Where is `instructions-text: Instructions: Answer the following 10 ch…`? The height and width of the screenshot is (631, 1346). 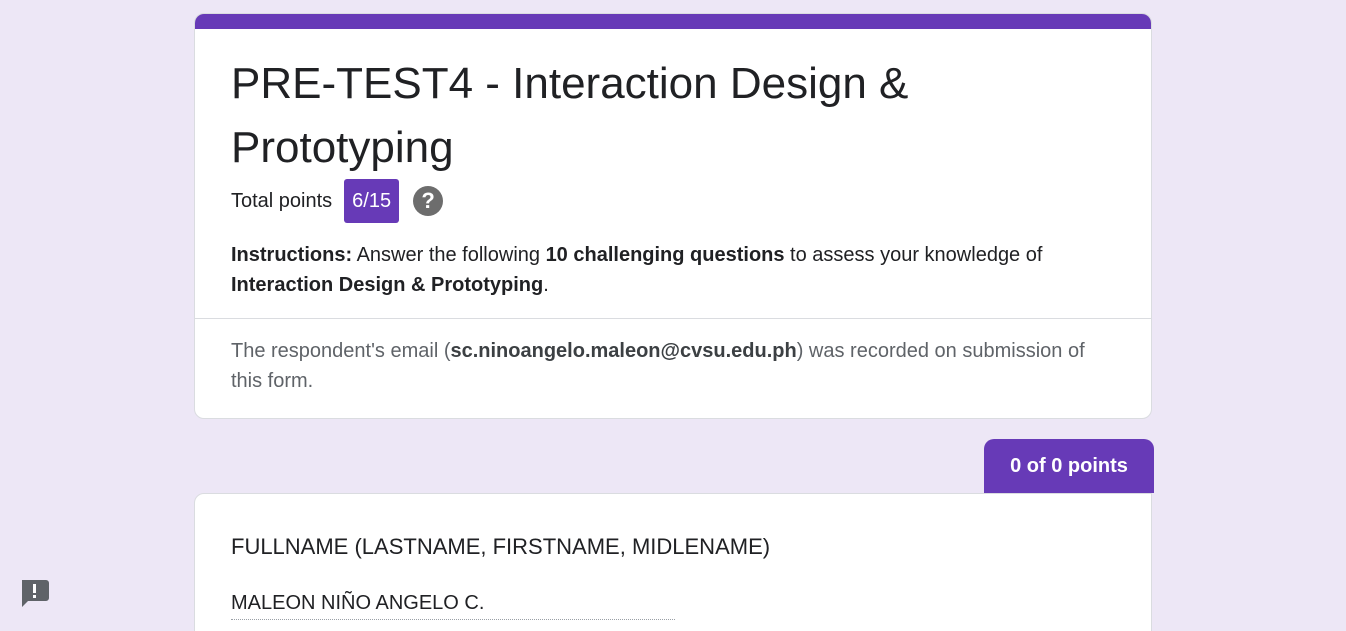 instructions-text: Instructions: Answer the following 10 ch… is located at coordinates (676, 270).